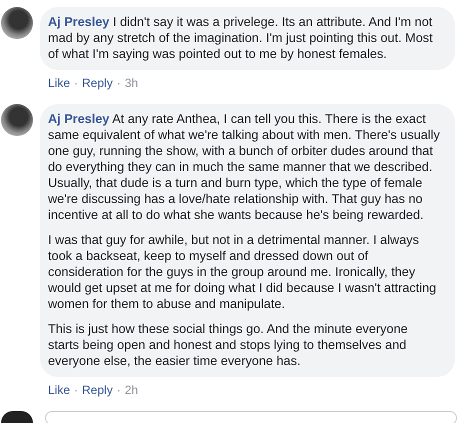 This screenshot has height=423, width=464. I want to click on timestamp: 2h, so click(131, 390).